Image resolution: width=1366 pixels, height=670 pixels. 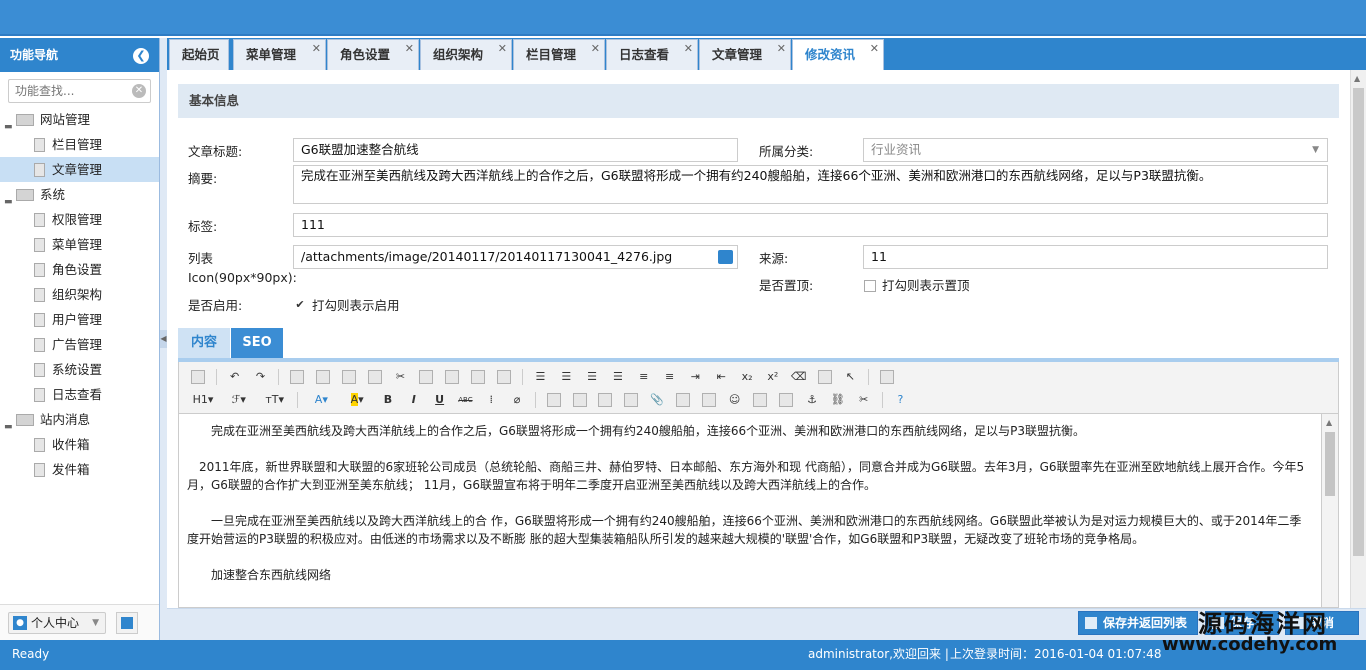 What do you see at coordinates (79, 194) in the screenshot?
I see `tree-node-system: ▬ 系统` at bounding box center [79, 194].